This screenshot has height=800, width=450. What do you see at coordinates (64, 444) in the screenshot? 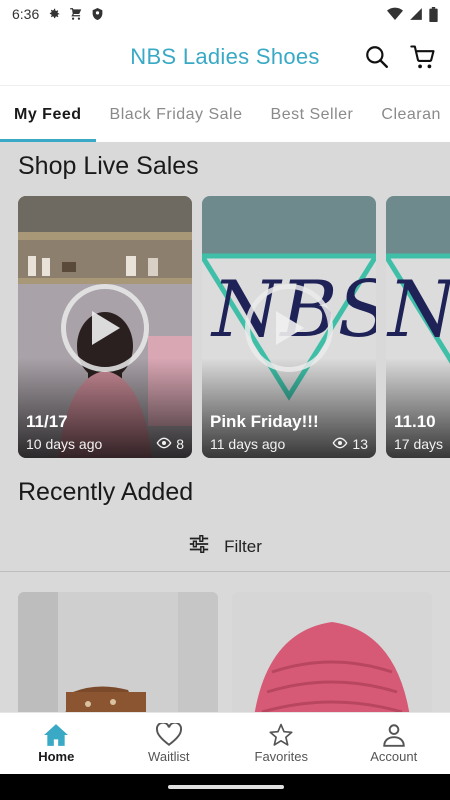
I see `live-sale-time: 10 days ago` at bounding box center [64, 444].